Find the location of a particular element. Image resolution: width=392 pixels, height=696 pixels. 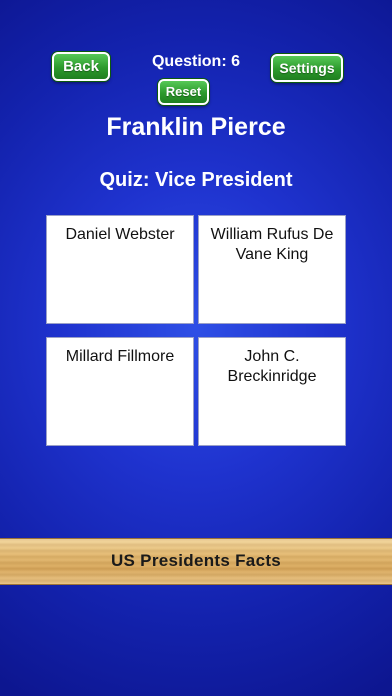

app-banner: US Presidents Facts is located at coordinates (196, 561).